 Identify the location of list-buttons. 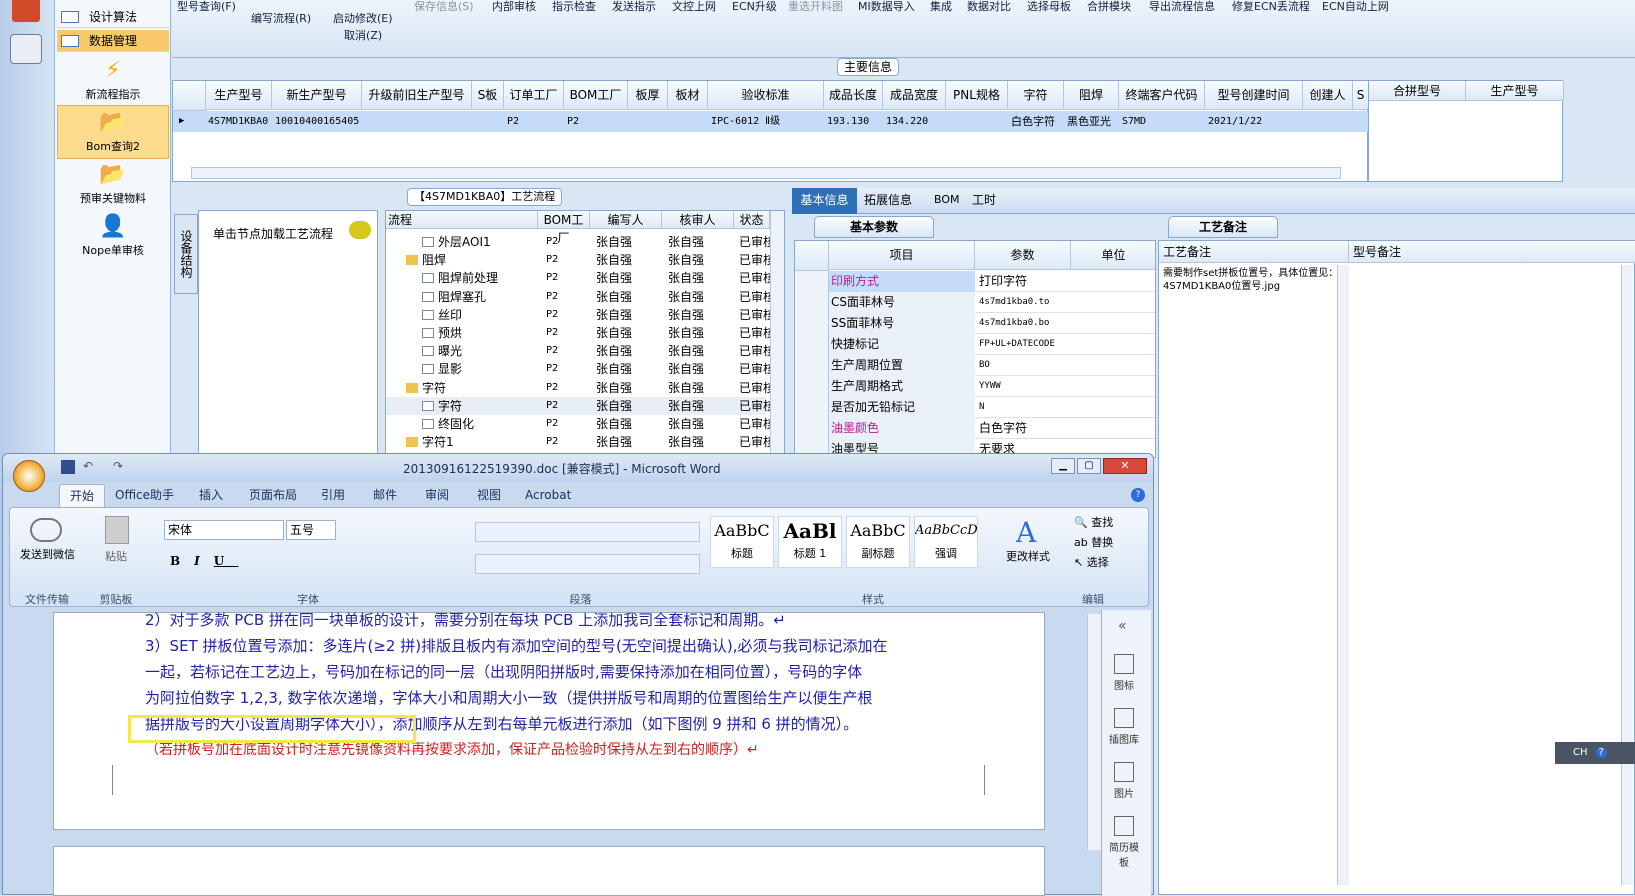
(587, 532).